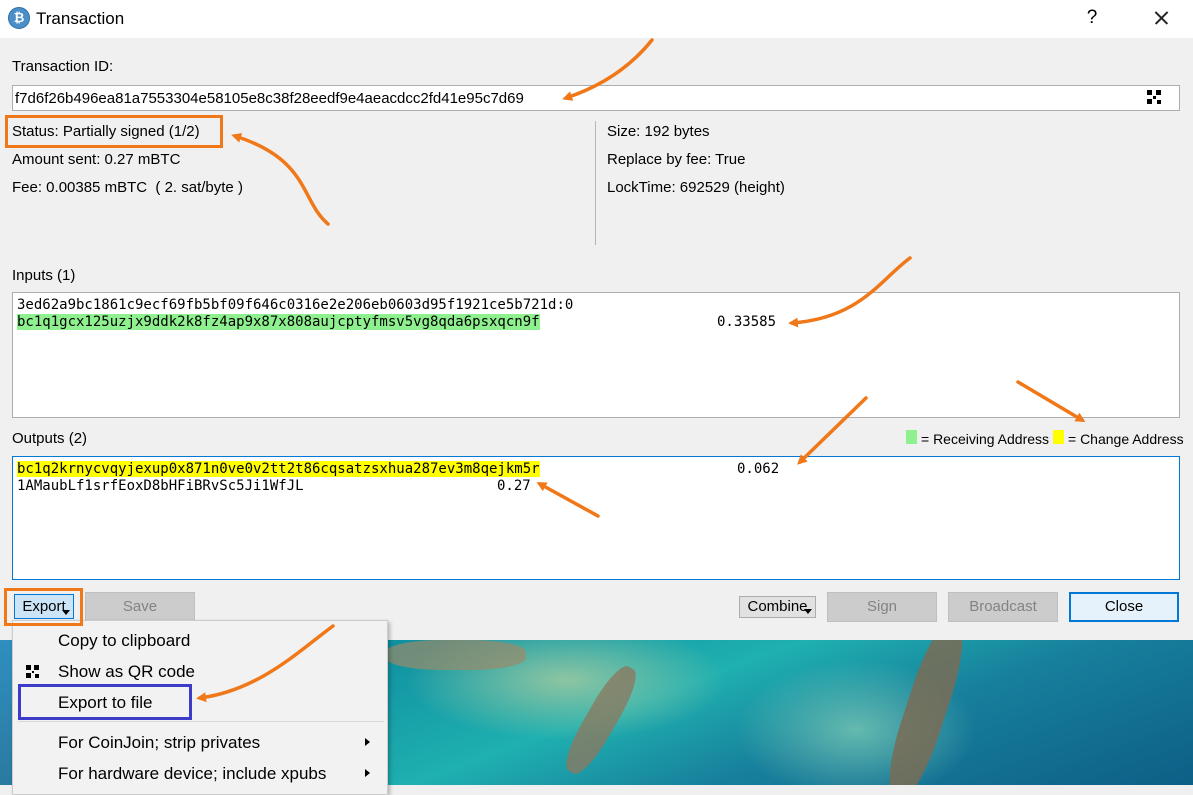  I want to click on menu-show-qr-code: Show as QR code, so click(126, 672).